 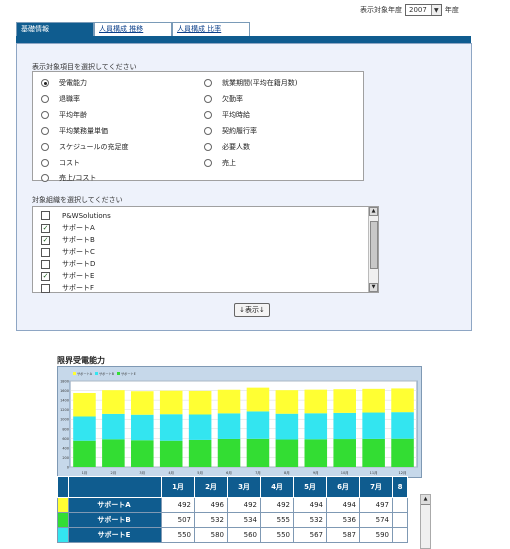 What do you see at coordinates (64, 115) in the screenshot?
I see `metric-item: 平均年齢` at bounding box center [64, 115].